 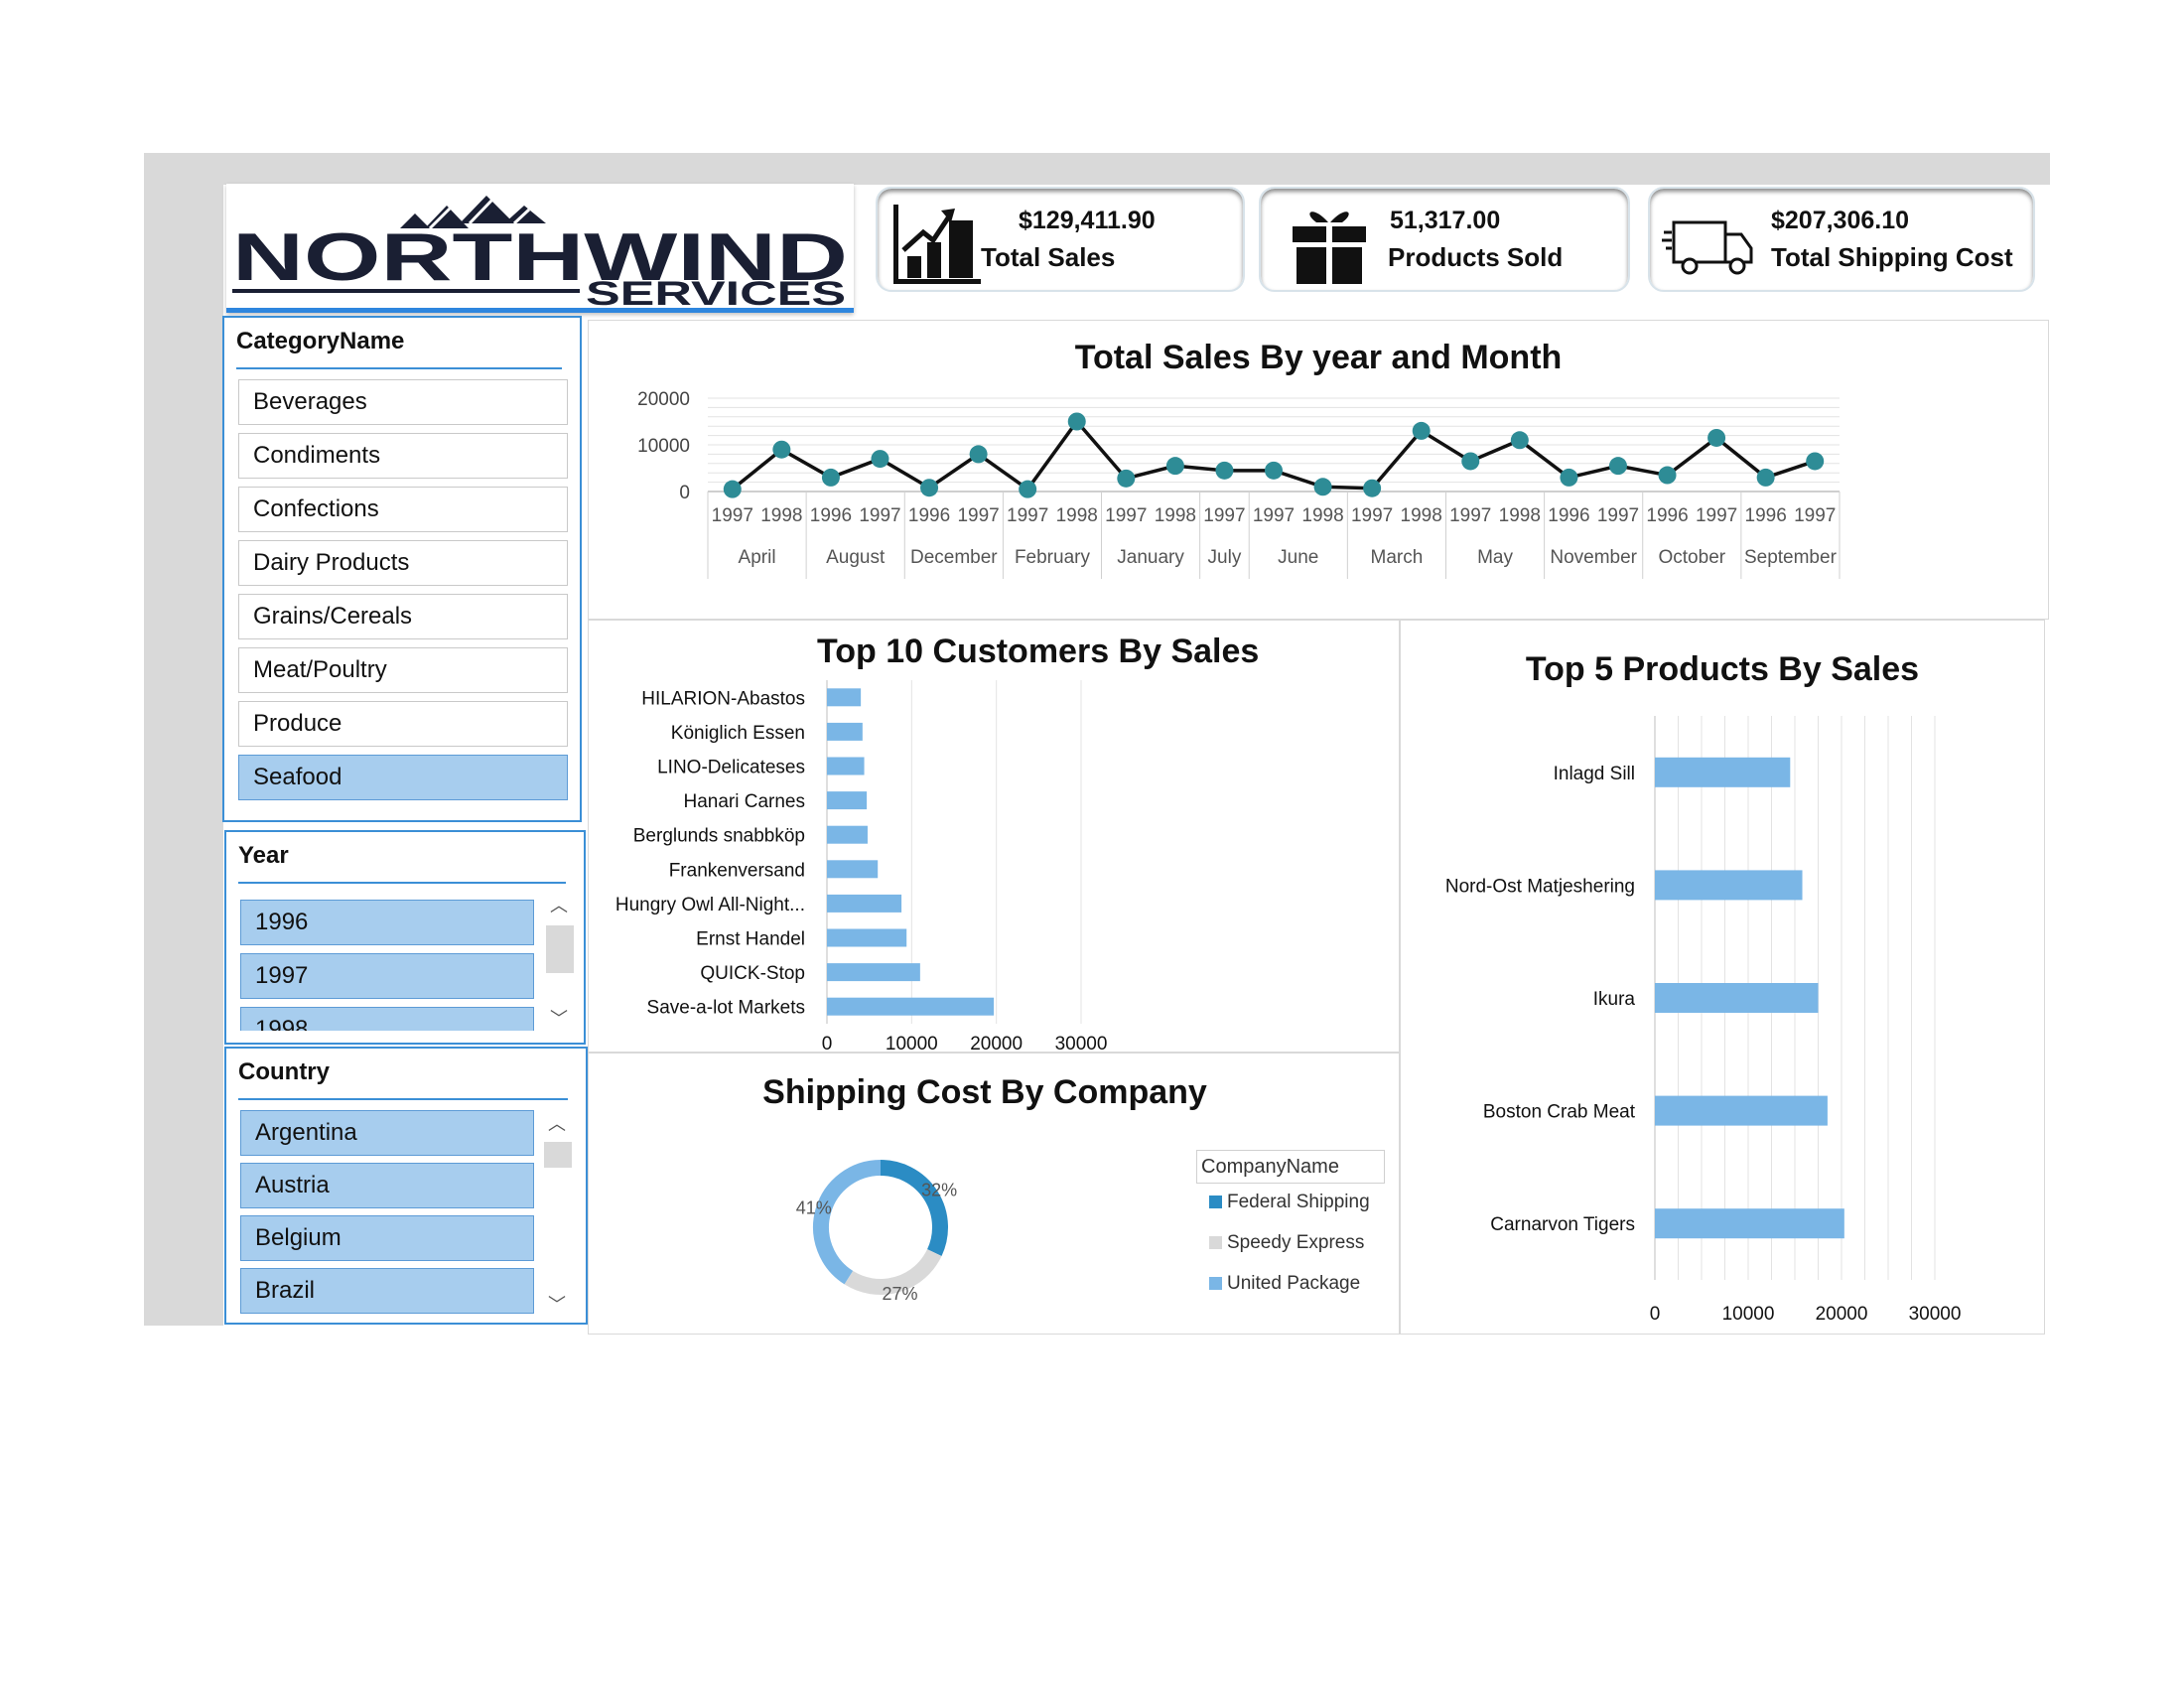 What do you see at coordinates (856, 557) in the screenshot?
I see `x-tick-month: August` at bounding box center [856, 557].